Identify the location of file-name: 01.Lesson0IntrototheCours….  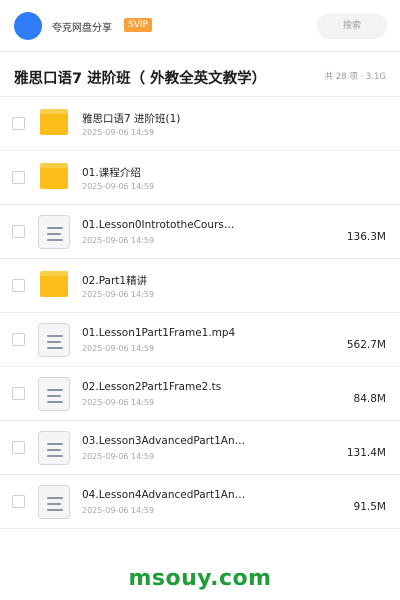
(202, 225).